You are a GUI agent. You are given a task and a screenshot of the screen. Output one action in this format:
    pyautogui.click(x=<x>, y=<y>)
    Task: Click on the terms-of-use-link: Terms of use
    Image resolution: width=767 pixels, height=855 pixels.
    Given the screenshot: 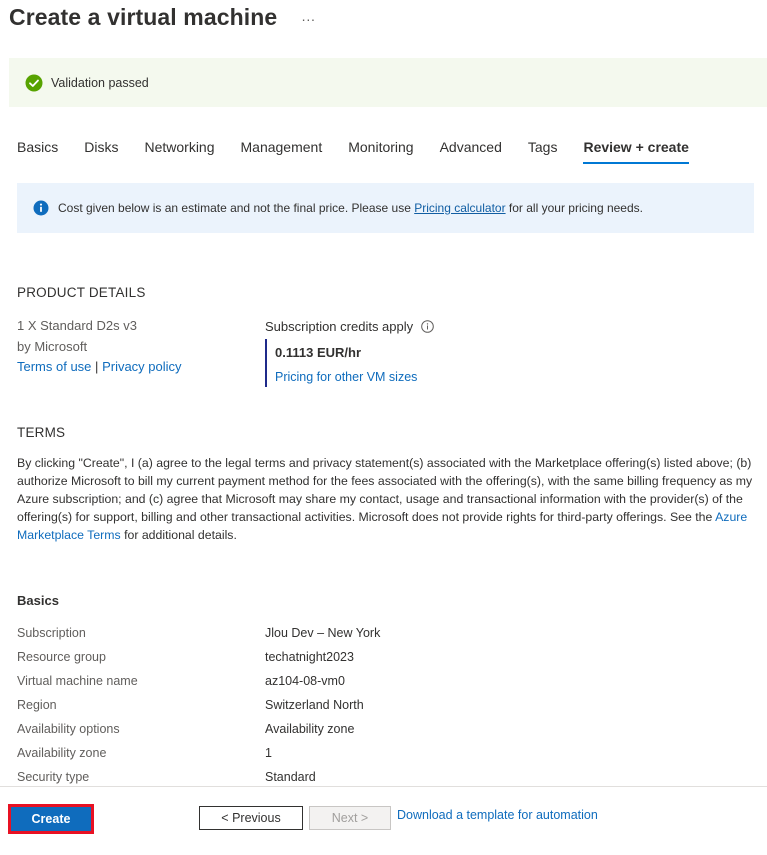 What is the action you would take?
    pyautogui.click(x=54, y=366)
    